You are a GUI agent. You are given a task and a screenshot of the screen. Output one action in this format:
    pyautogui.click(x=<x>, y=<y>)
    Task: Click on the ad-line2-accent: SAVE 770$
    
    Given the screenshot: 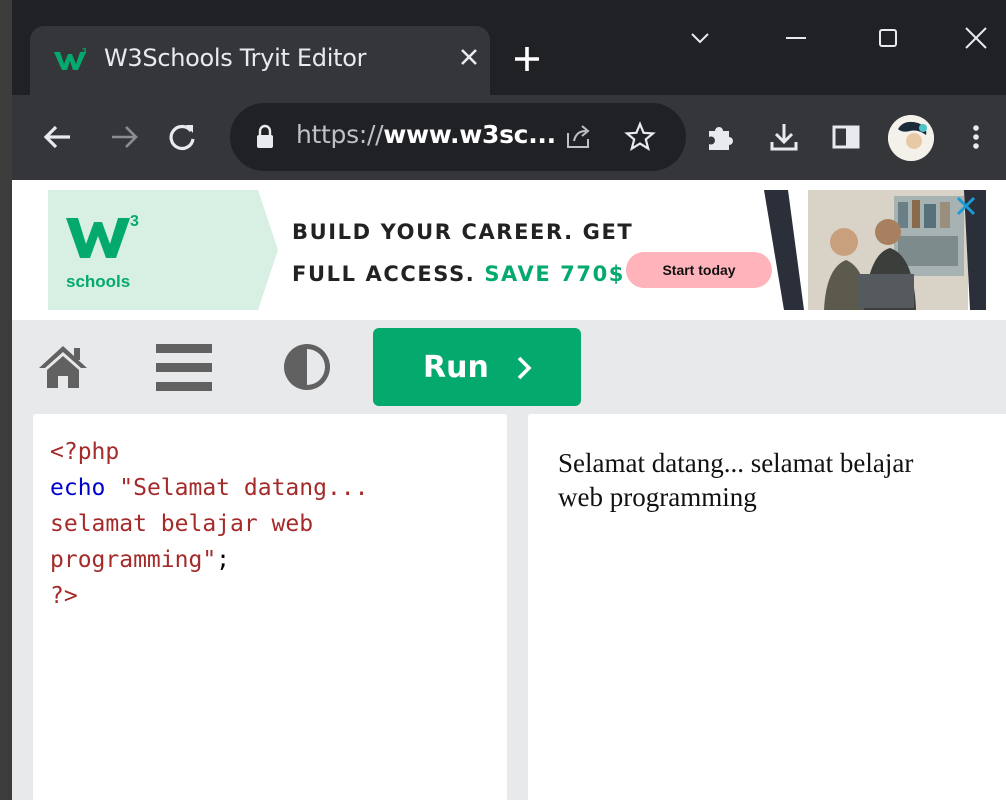 What is the action you would take?
    pyautogui.click(x=555, y=274)
    